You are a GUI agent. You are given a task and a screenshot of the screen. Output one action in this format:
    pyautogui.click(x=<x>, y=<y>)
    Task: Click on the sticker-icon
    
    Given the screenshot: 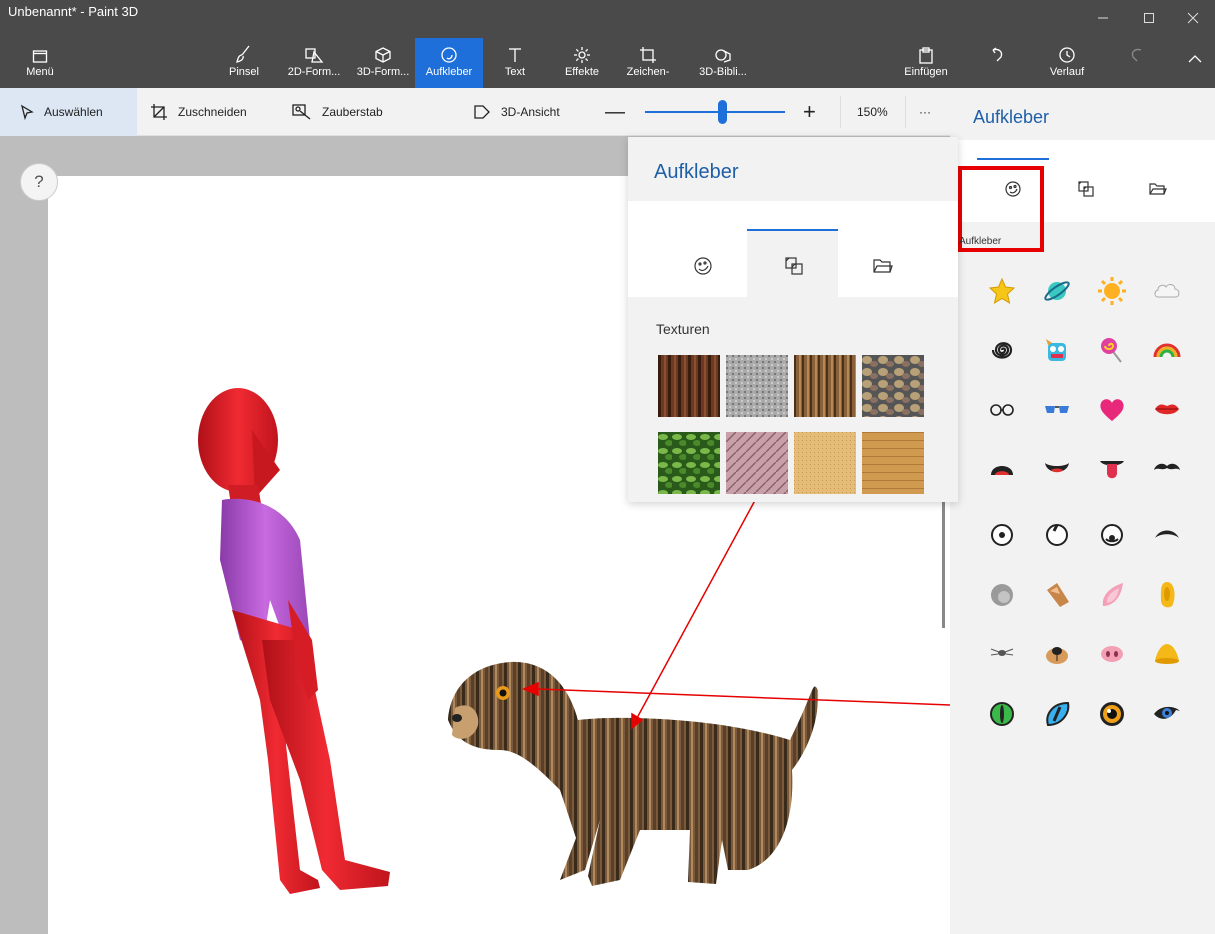 What is the action you would take?
    pyautogui.click(x=703, y=266)
    